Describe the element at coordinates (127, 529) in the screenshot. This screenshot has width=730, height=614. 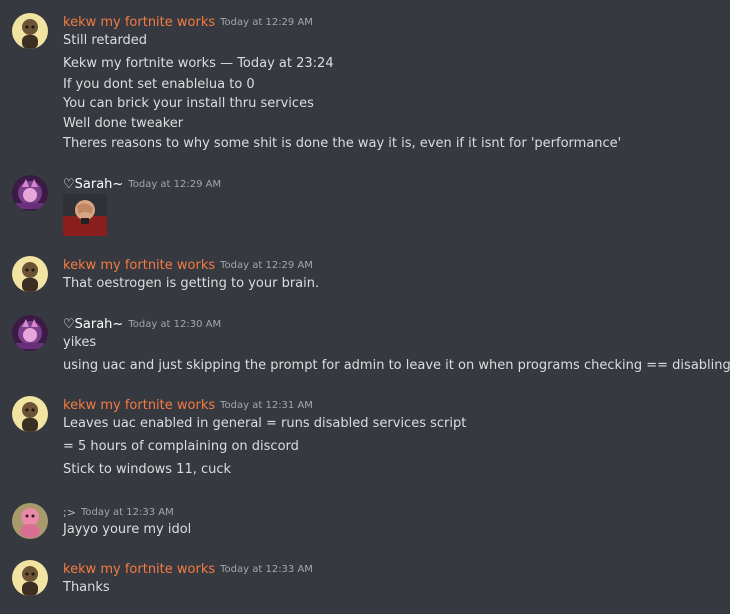
I see `message-text: Jayyo youre my idol` at that location.